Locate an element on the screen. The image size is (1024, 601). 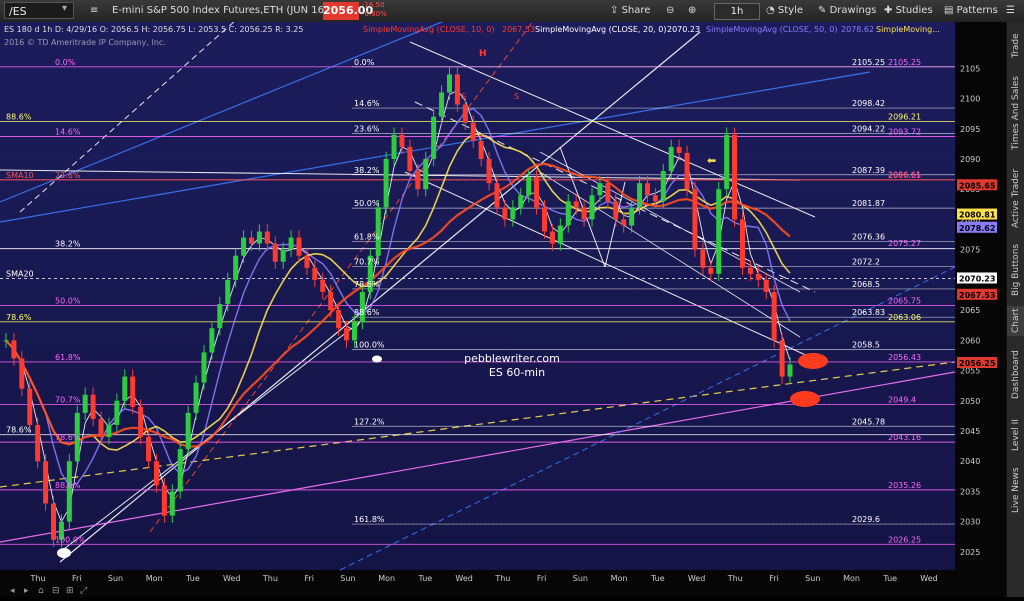
style-button: ◔ Style is located at coordinates (784, 10).